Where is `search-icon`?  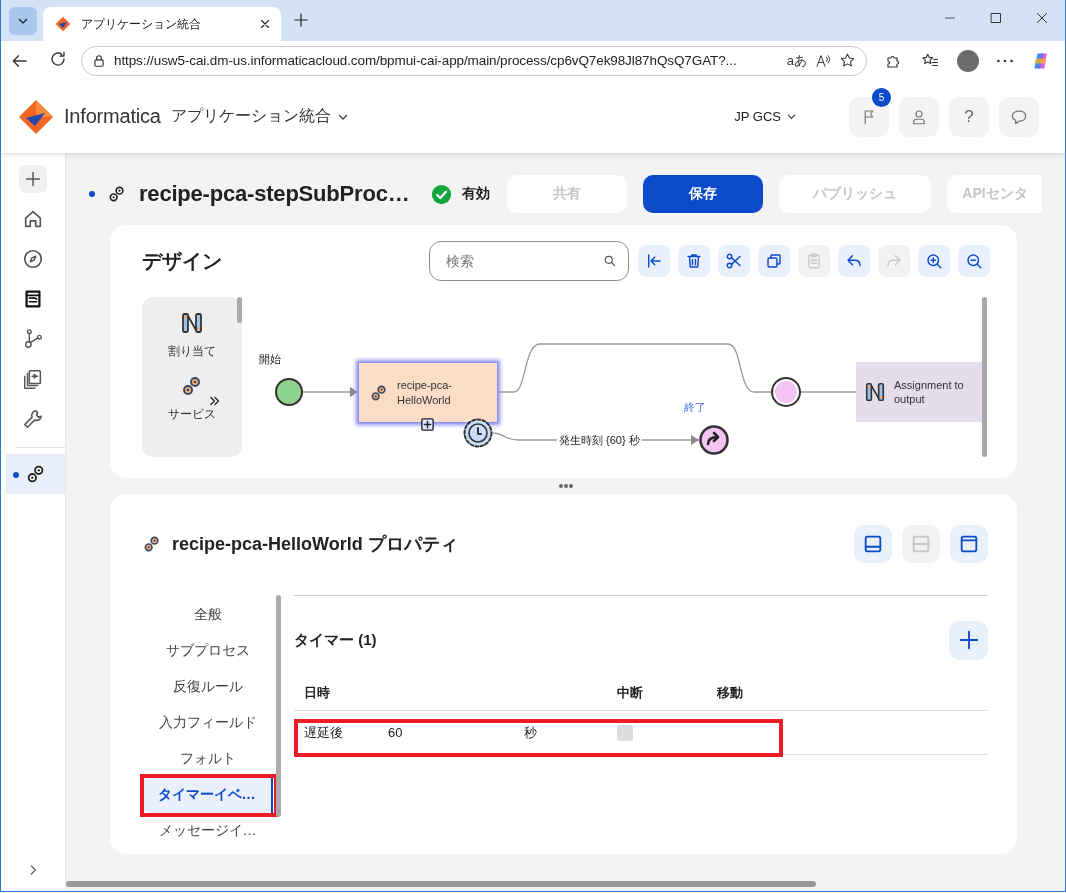 search-icon is located at coordinates (610, 261).